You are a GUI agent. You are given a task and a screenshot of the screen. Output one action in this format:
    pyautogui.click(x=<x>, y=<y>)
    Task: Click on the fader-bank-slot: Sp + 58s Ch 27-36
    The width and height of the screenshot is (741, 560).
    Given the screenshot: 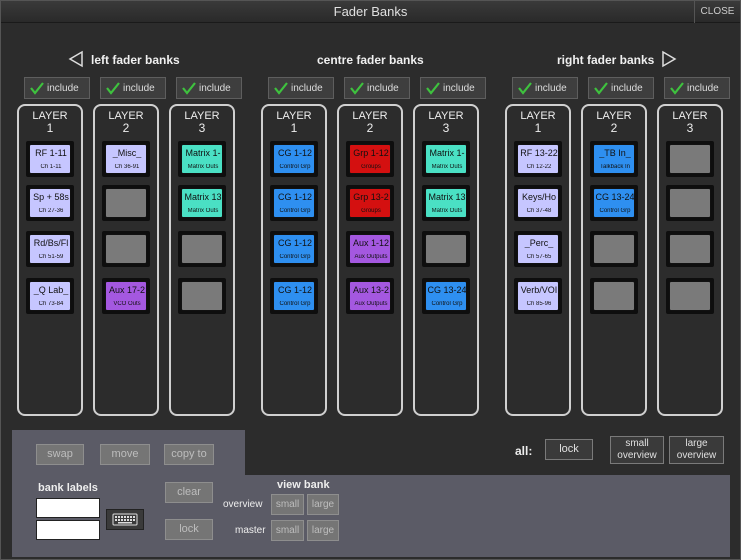 What is the action you would take?
    pyautogui.click(x=50, y=203)
    